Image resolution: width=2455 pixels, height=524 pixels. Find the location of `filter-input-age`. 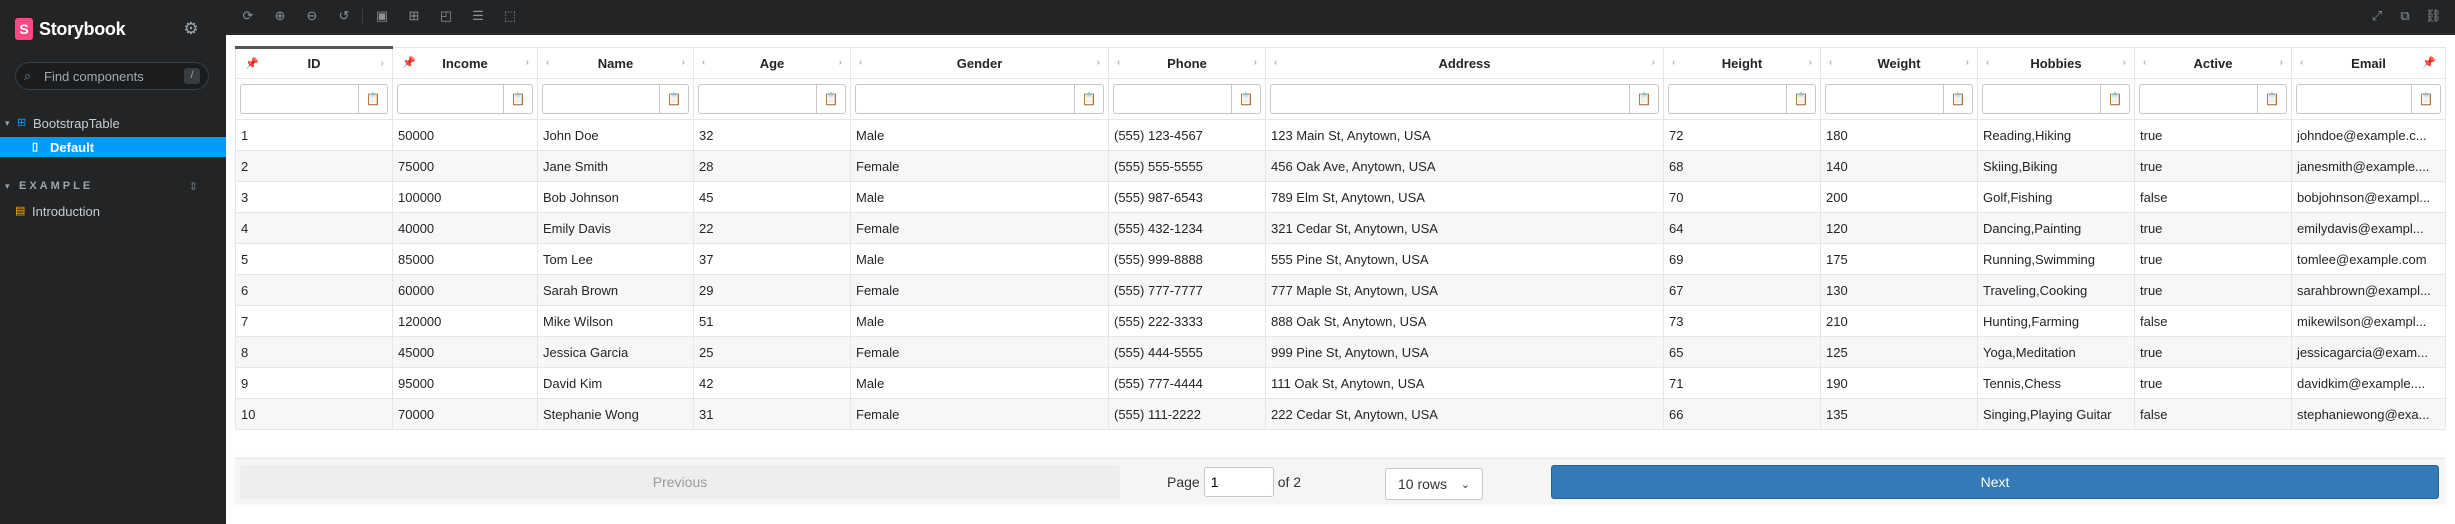

filter-input-age is located at coordinates (757, 99).